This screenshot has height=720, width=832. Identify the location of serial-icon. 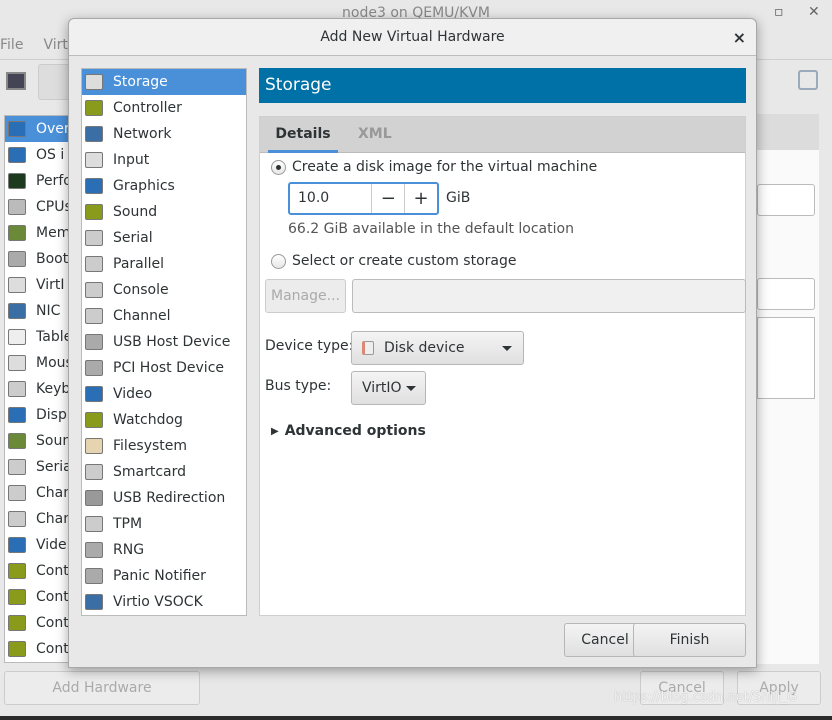
(17, 493).